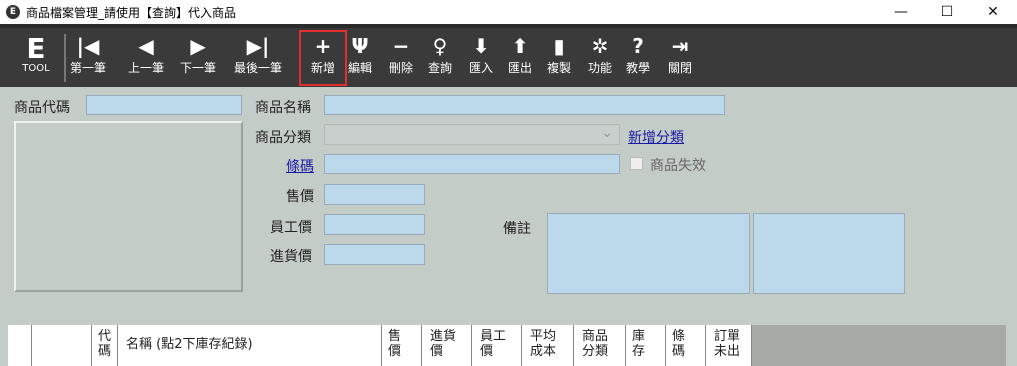 Image resolution: width=1017 pixels, height=366 pixels. Describe the element at coordinates (993, 12) in the screenshot. I see `close-window-button: ✕` at that location.